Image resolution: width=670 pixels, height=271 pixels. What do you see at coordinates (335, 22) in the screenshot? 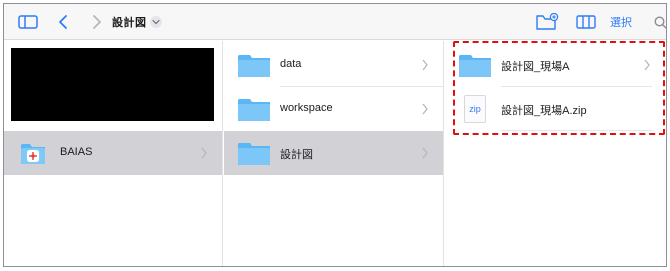
I see `toolbar: 設計図 選択` at bounding box center [335, 22].